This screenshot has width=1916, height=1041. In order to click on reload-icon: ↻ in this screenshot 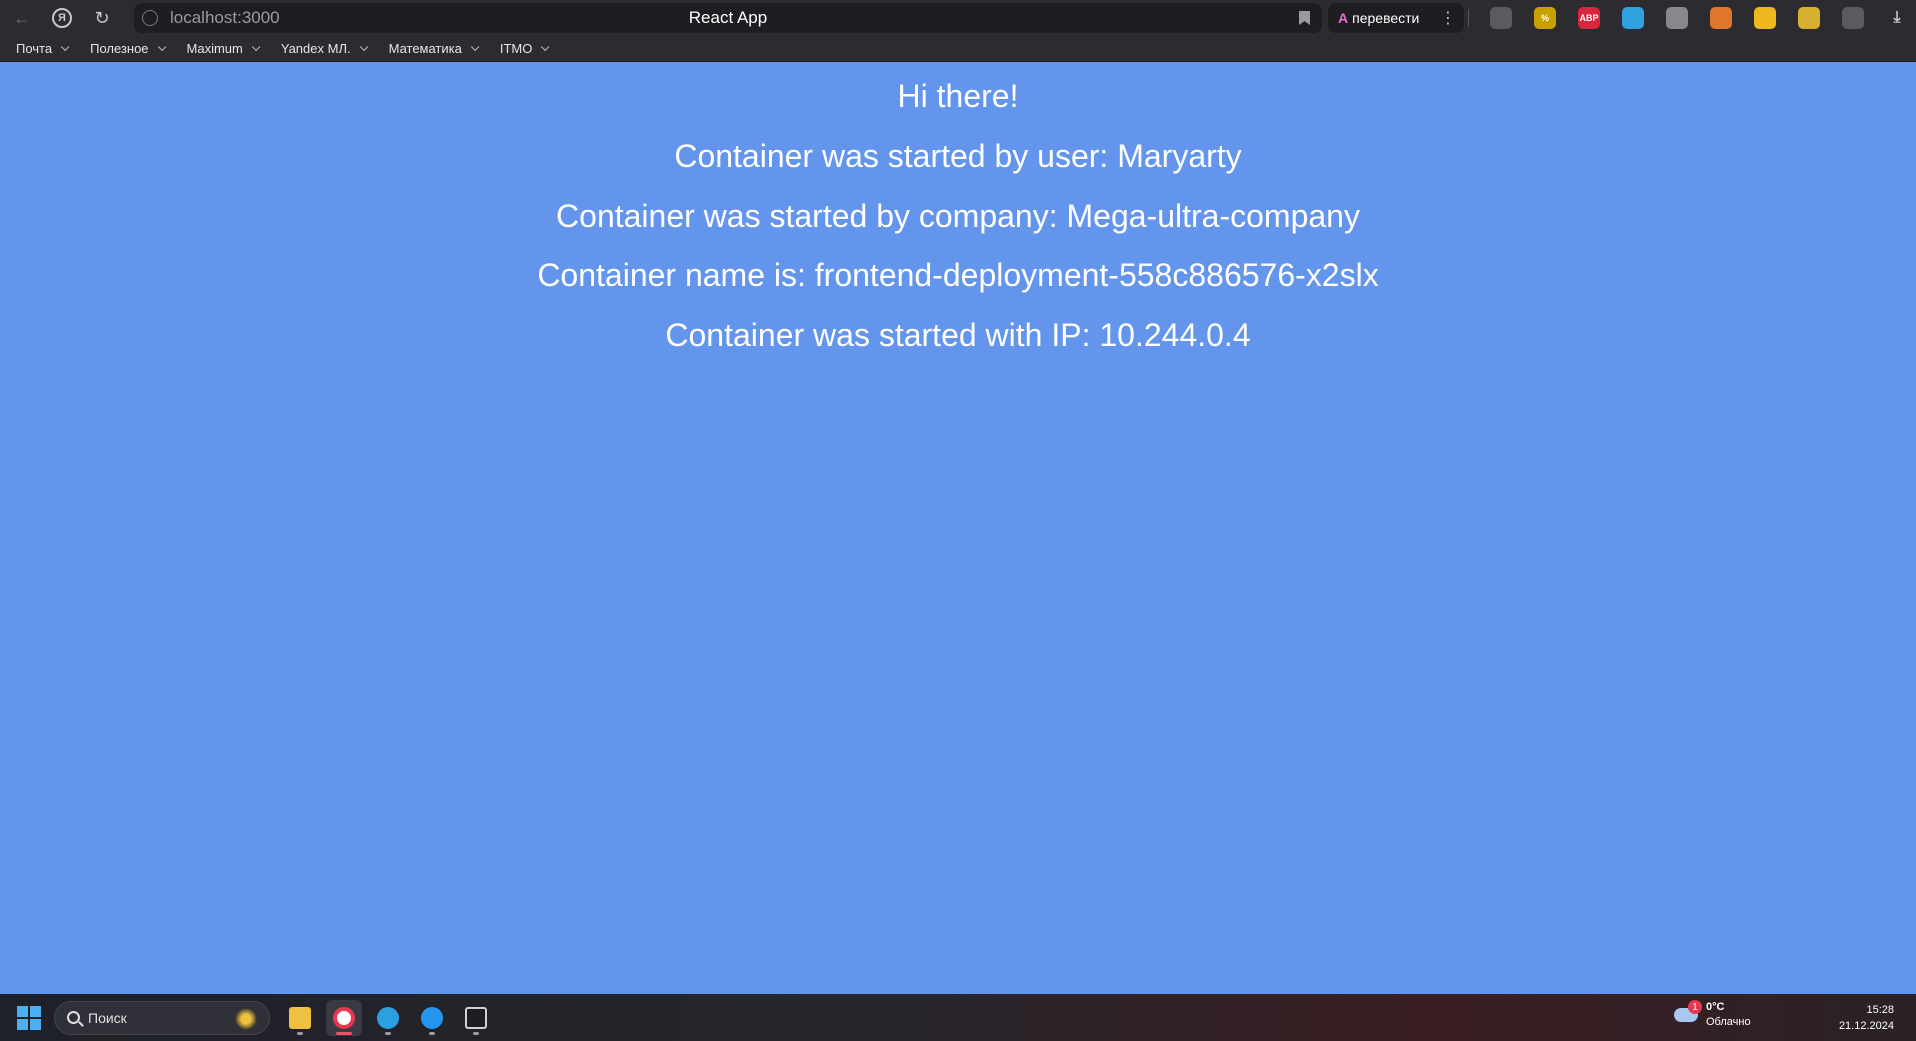, I will do `click(102, 17)`.